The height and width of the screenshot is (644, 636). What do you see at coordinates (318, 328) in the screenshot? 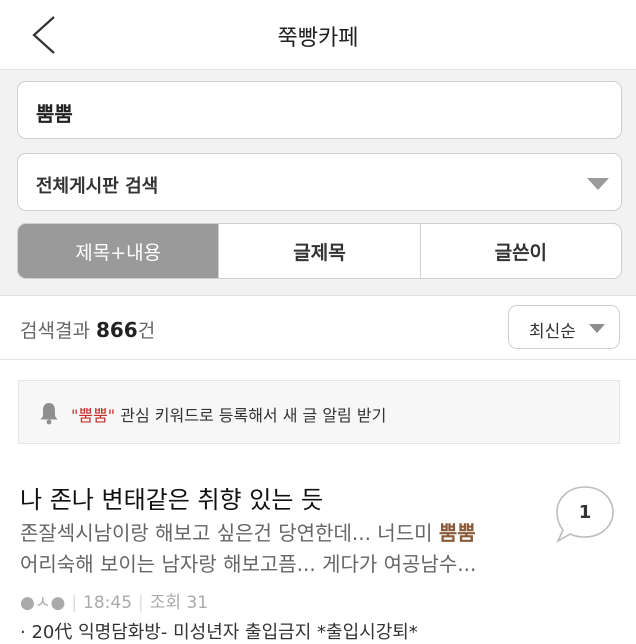
I see `result-bar: 검색결과 866건 최신순` at bounding box center [318, 328].